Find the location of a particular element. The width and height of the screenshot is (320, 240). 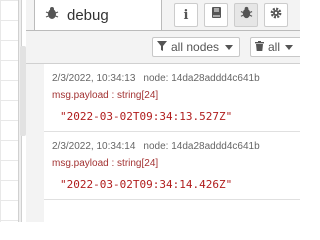

message-timestamp: 2/3/2022, 10:34:14 is located at coordinates (94, 146).